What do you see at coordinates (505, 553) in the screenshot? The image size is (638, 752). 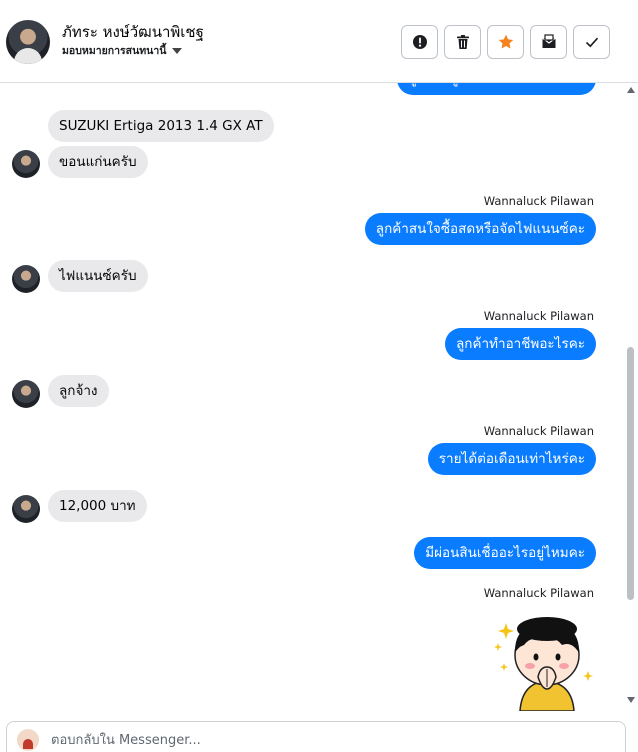 I see `message-bubble-outgoing: มีผ่อนสินเชื่ออะไรอยู่ไหมคะ` at bounding box center [505, 553].